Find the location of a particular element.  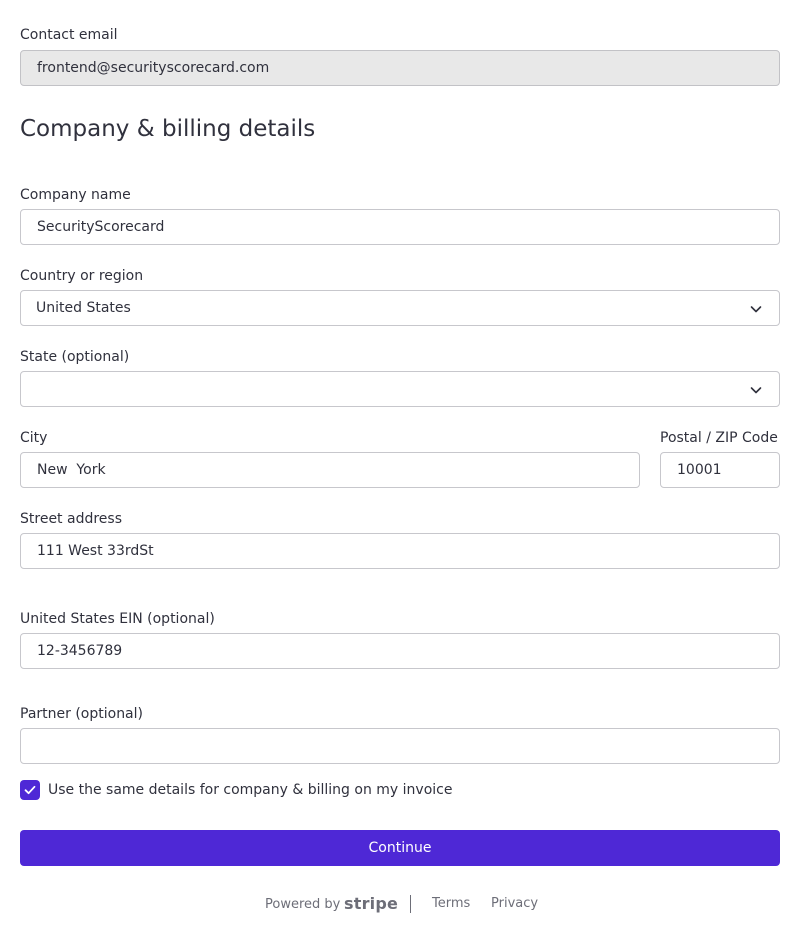

city-label: City is located at coordinates (34, 438).